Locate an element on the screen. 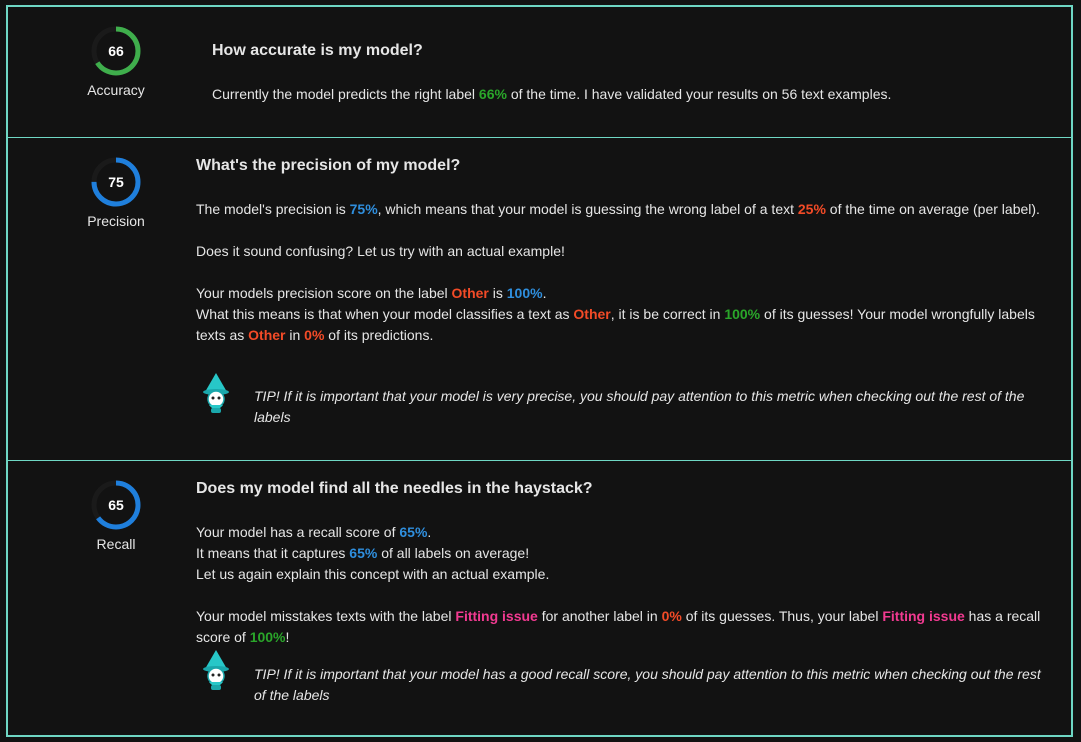 The height and width of the screenshot is (742, 1081). wrong-percent: 25% is located at coordinates (811, 209).